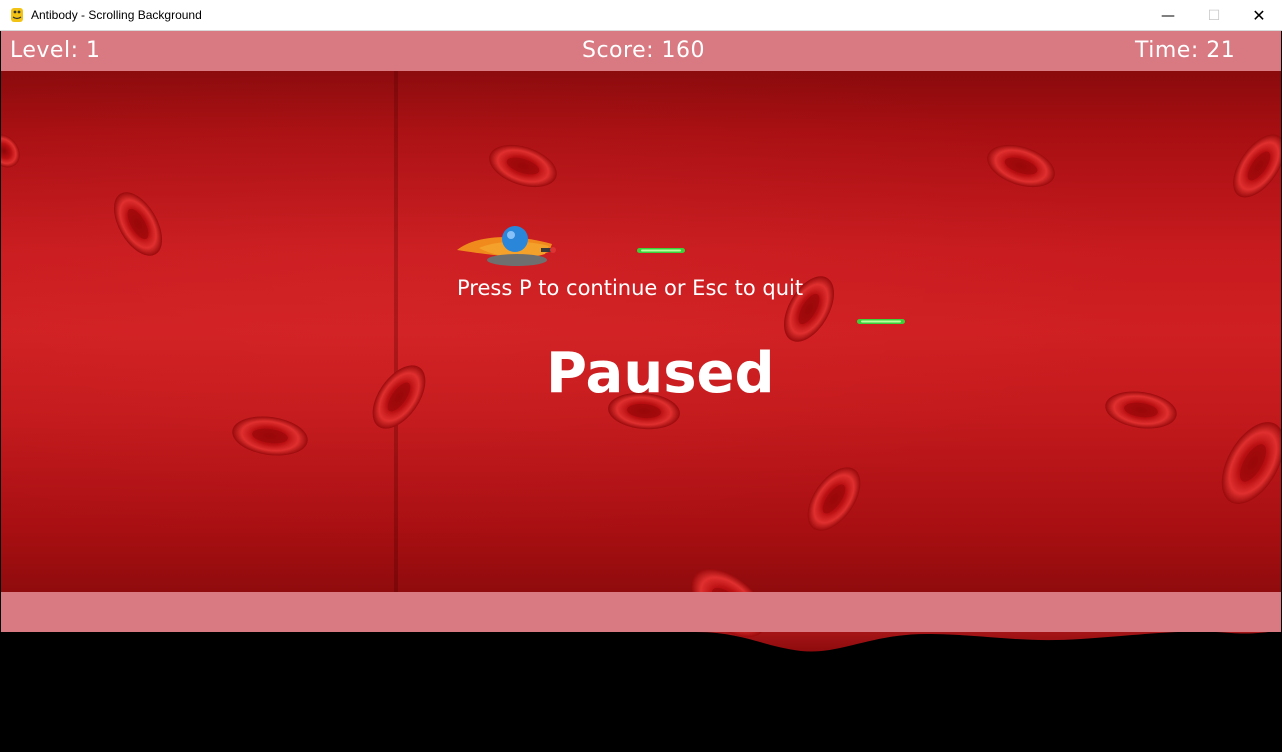 The width and height of the screenshot is (1282, 752). I want to click on pause-instructions: Press P to continue or Esc to quit, so click(630, 288).